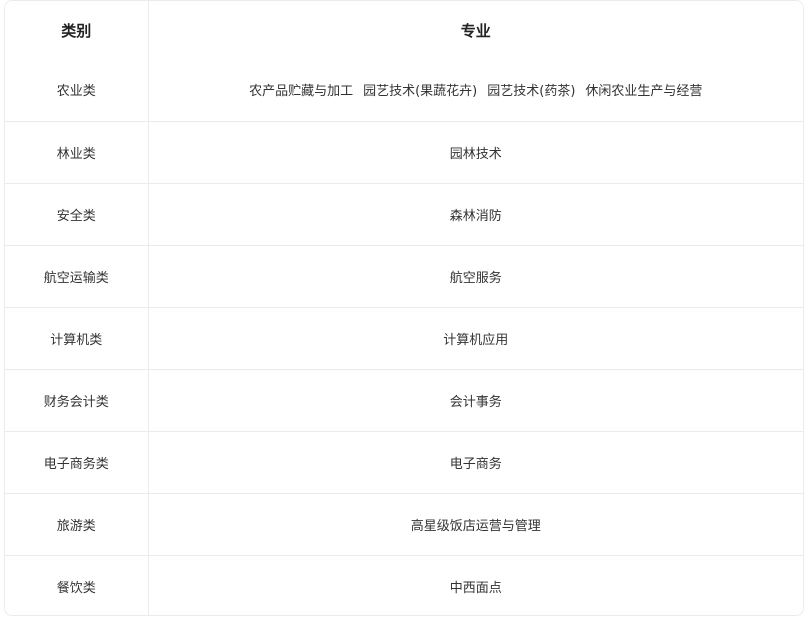  Describe the element at coordinates (420, 92) in the screenshot. I see `major-item: 园艺技术(果蔬花卉)` at that location.